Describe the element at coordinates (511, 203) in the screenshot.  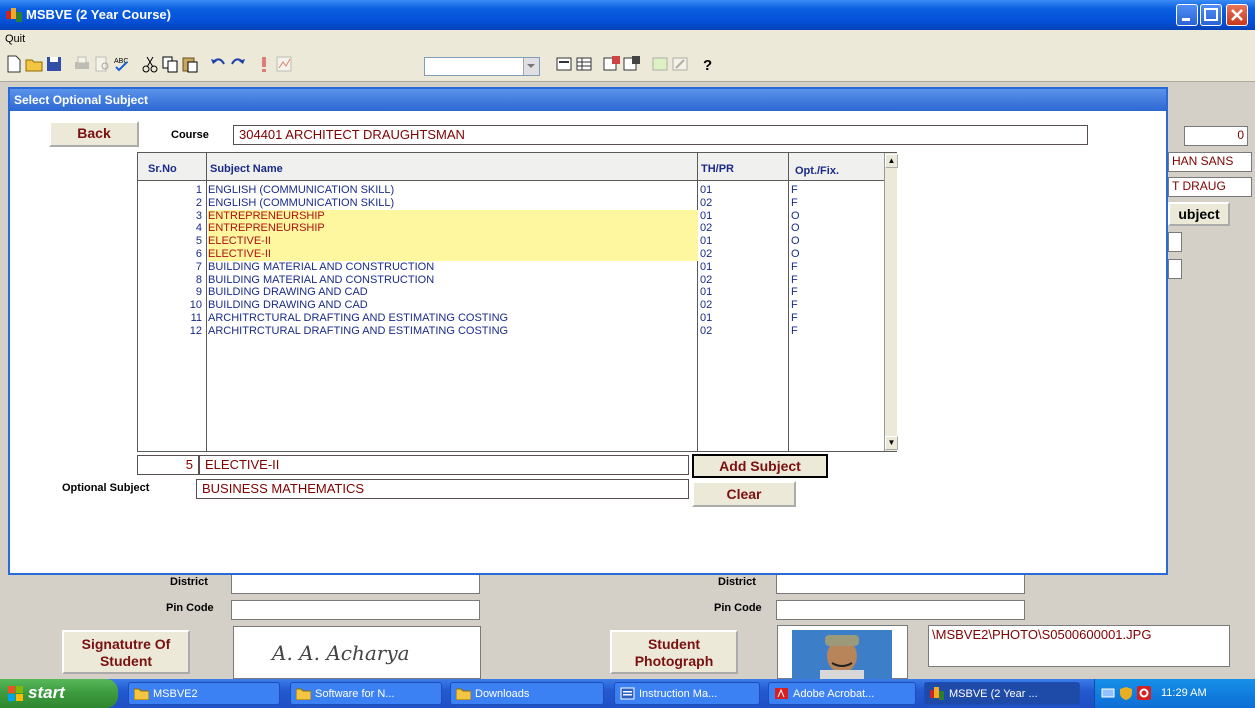
I see `table-row: 2 ENGLISH (COMMUNICATION SKILL) 02 F` at that location.